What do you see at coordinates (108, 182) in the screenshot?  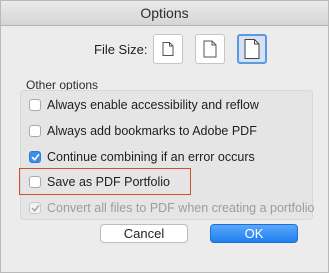 I see `option-label: Save as PDF Portfolio` at bounding box center [108, 182].